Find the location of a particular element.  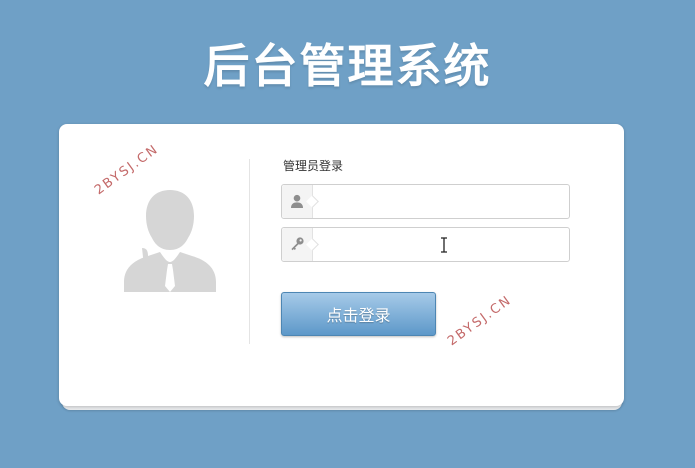

login-section-label: 管理员登录 is located at coordinates (313, 166).